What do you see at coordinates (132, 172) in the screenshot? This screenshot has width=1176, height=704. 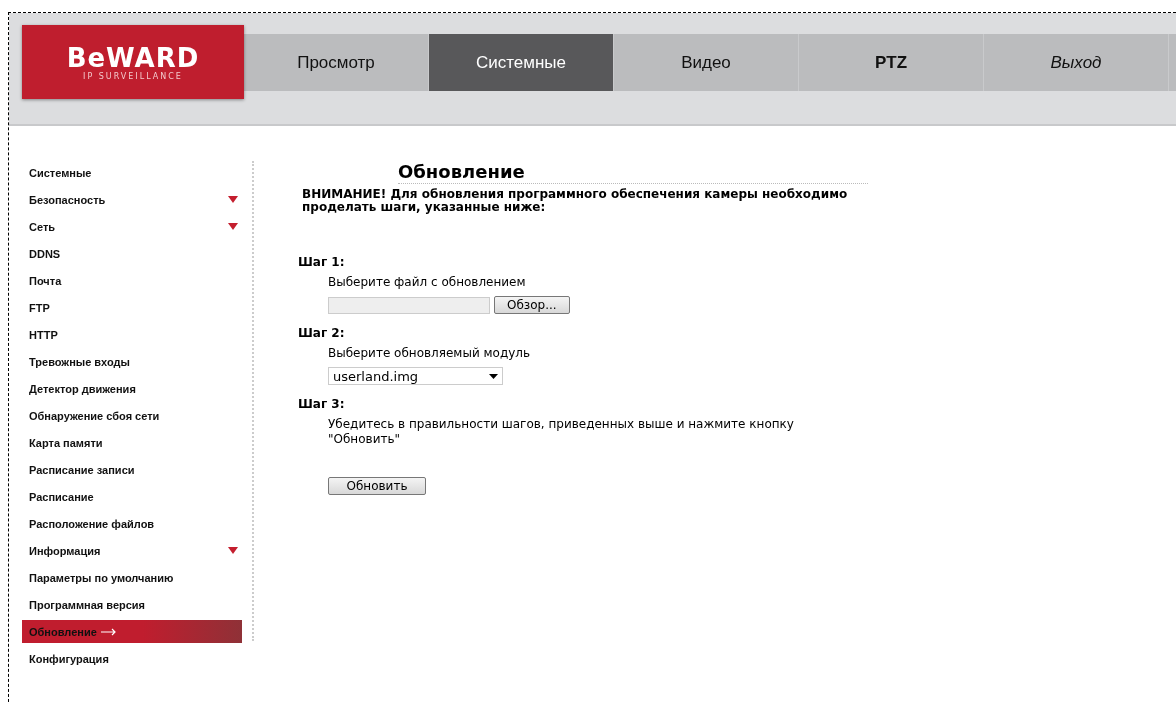 I see `sidebar-item: Системные` at bounding box center [132, 172].